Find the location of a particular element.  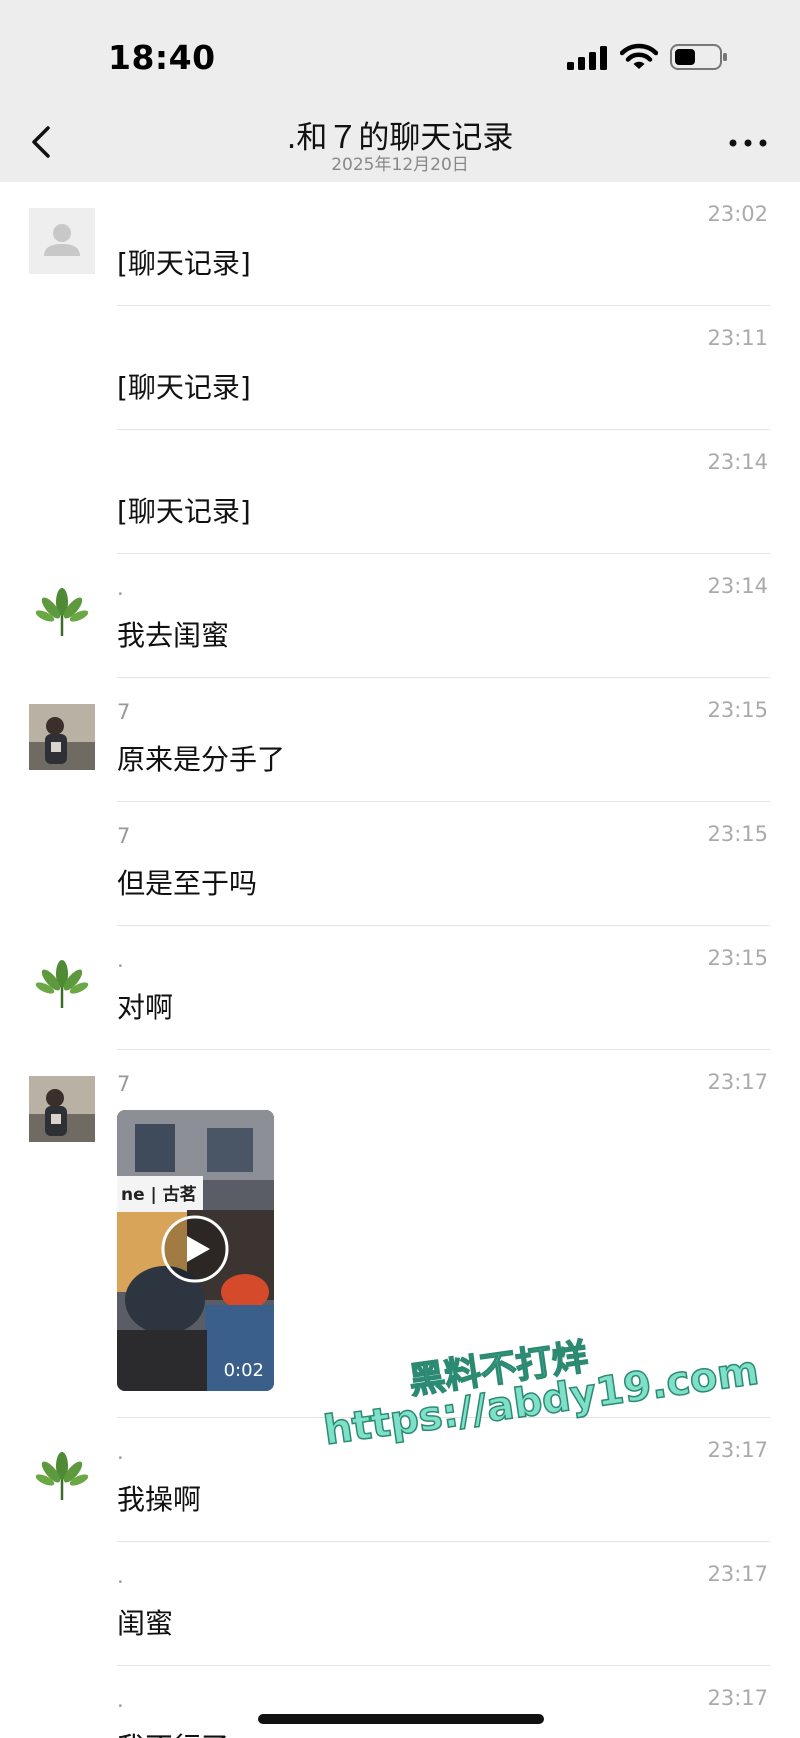

message-text: 但是至于吗 is located at coordinates (187, 882).